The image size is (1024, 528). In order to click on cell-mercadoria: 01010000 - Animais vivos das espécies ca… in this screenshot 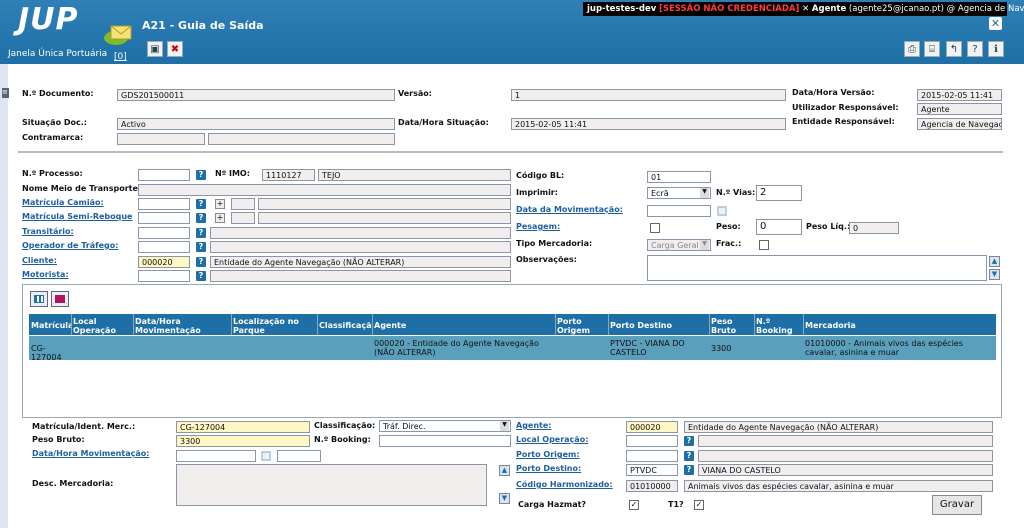, I will do `click(884, 348)`.